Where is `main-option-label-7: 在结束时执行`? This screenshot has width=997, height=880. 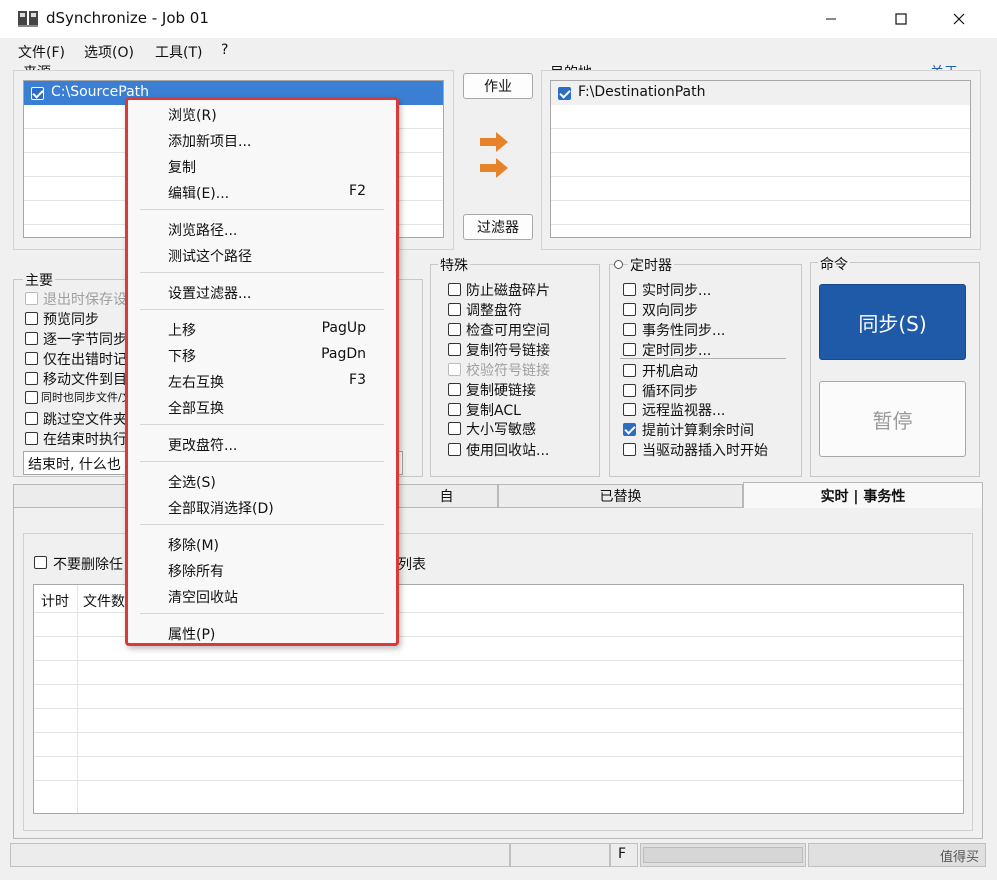
main-option-label-7: 在结束时执行 is located at coordinates (85, 440).